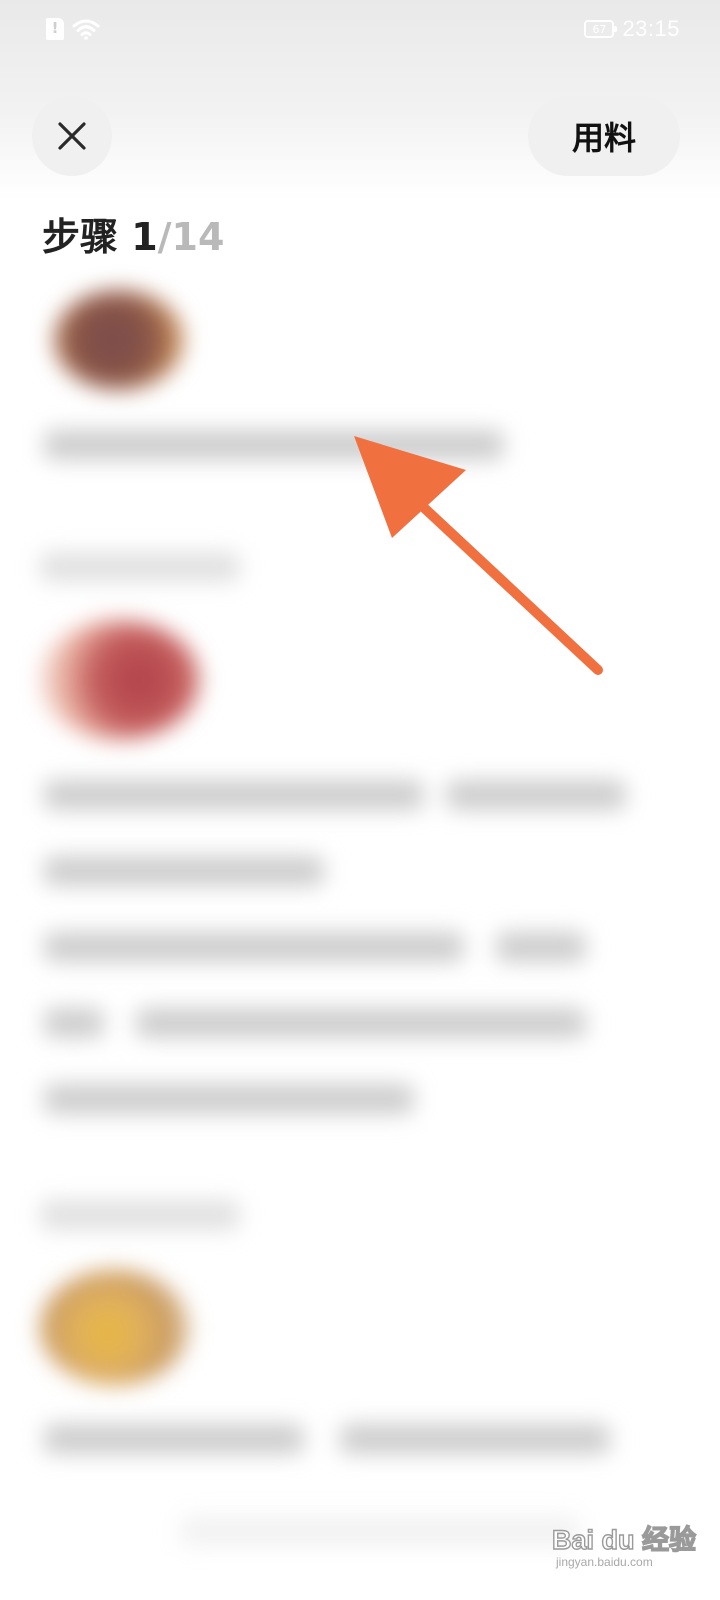 The image size is (720, 1600). I want to click on watermark: Bai du 经验 jingyan.baidu.com, so click(626, 1553).